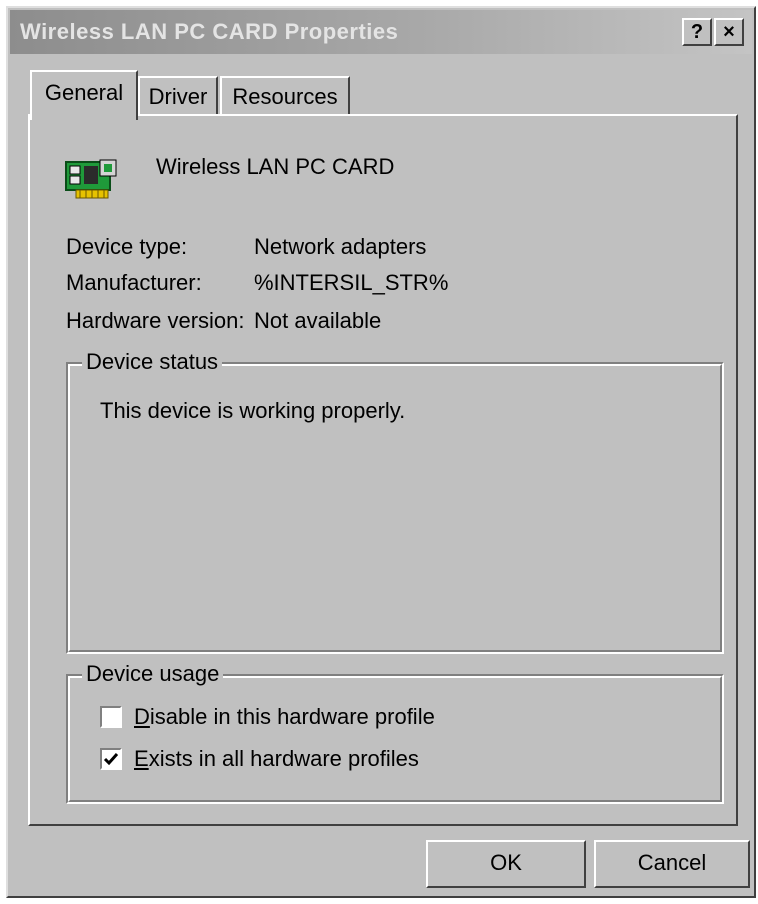 This screenshot has width=758, height=904. Describe the element at coordinates (318, 320) in the screenshot. I see `hardware-version-value: Not available` at that location.